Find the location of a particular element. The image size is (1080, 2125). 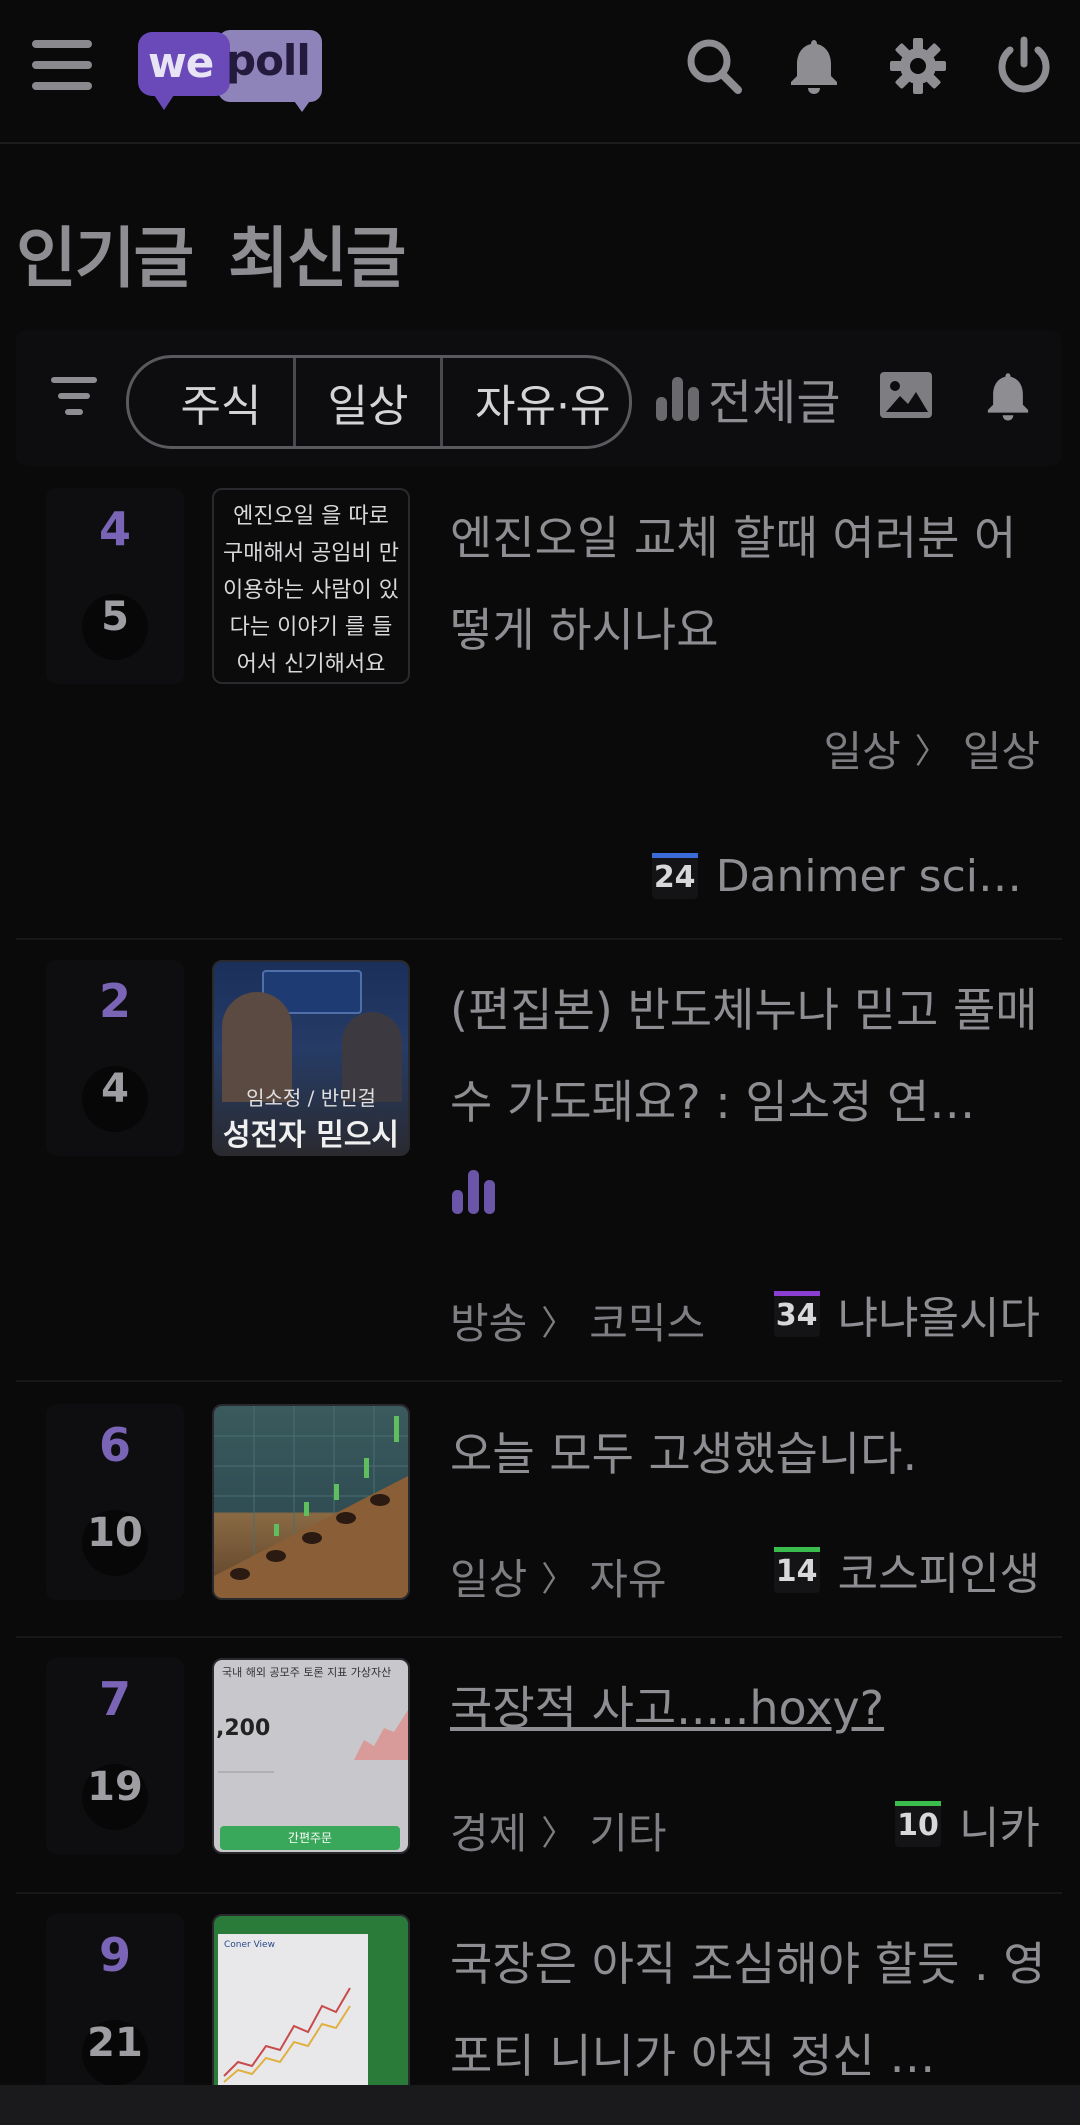

chip-daily: 일상 is located at coordinates (369, 402).